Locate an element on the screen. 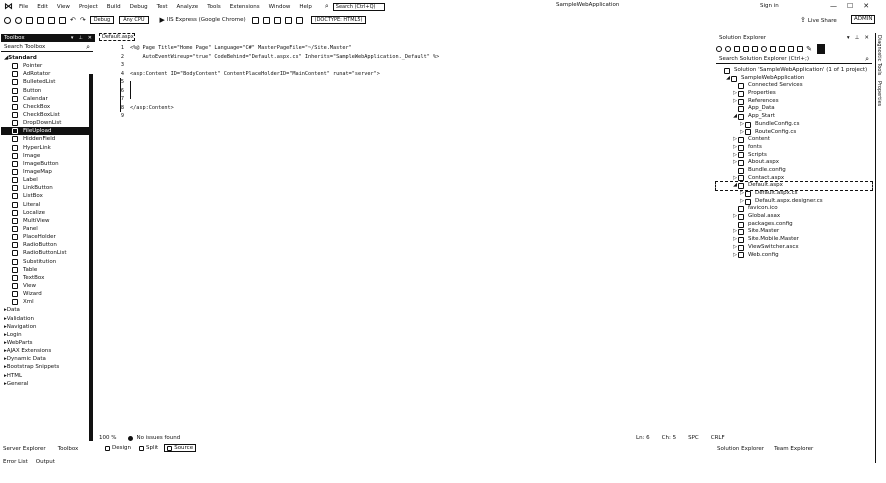  run-icon: ▶ is located at coordinates (162, 20).